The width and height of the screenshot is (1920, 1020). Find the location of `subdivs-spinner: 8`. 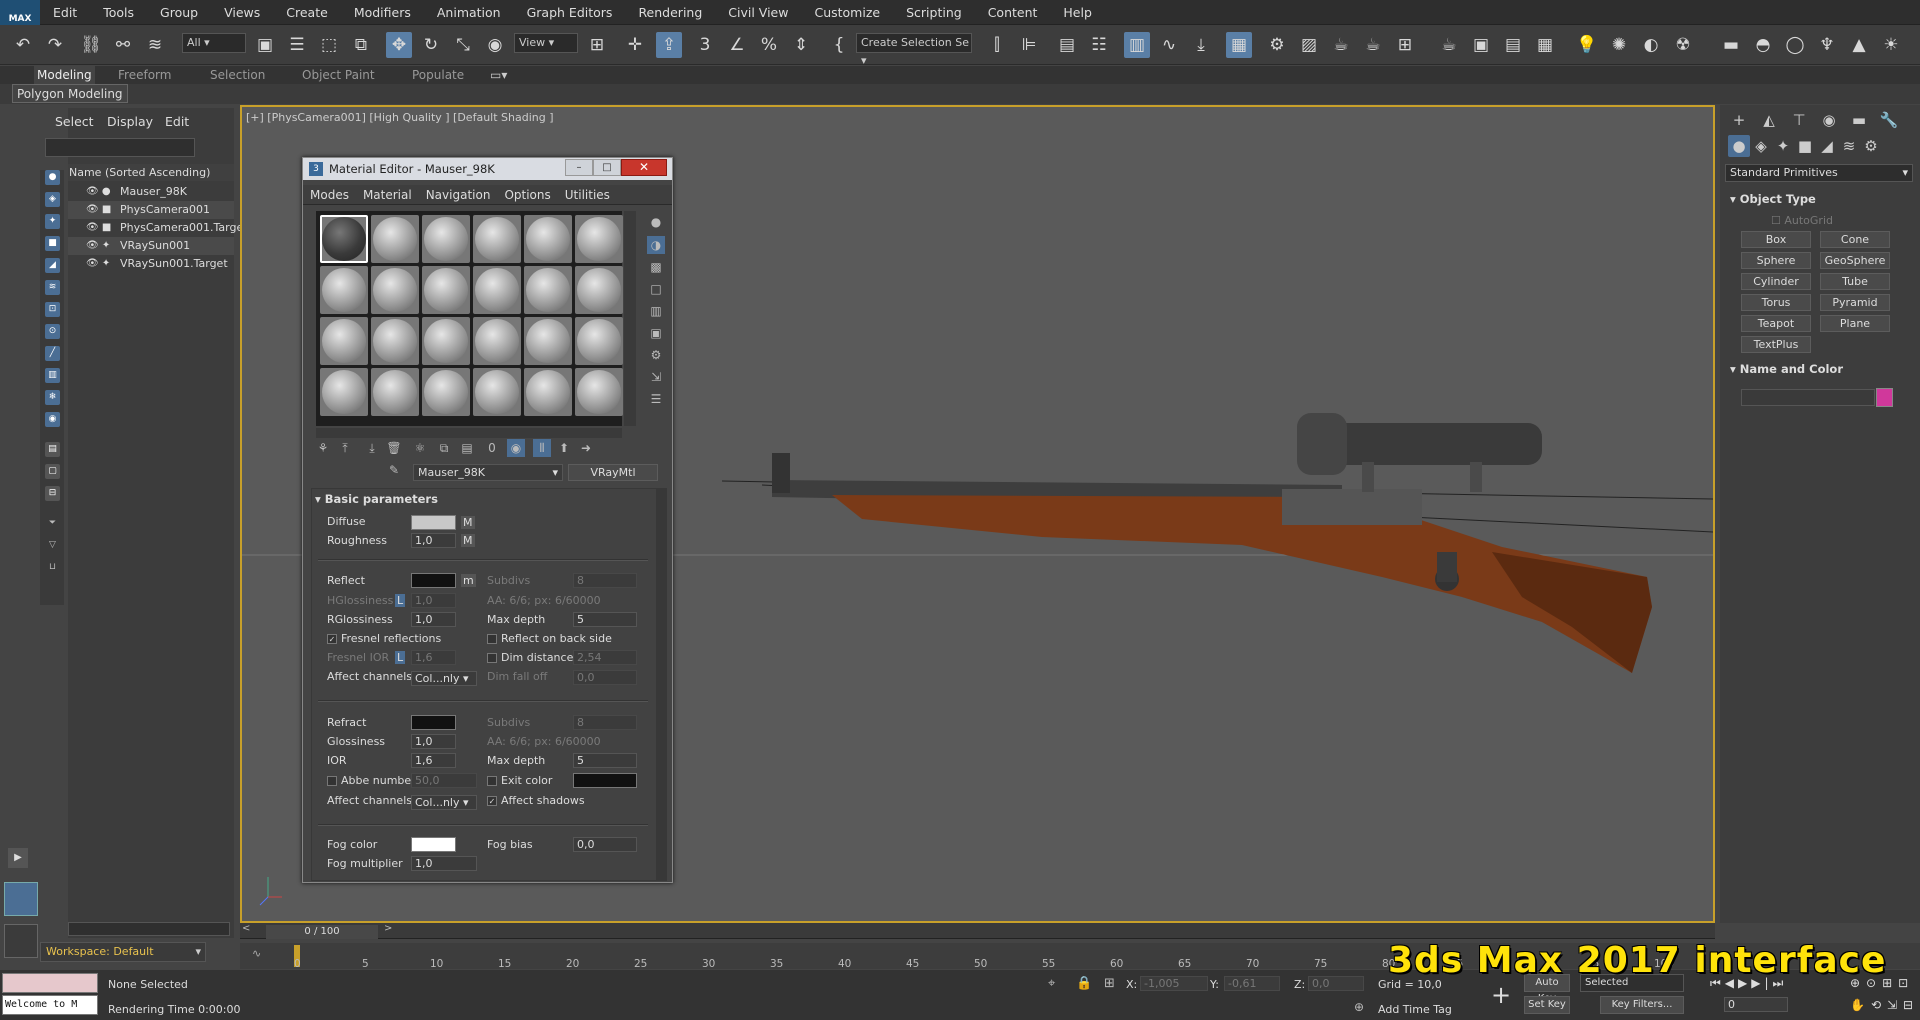

subdivs-spinner: 8 is located at coordinates (605, 580).